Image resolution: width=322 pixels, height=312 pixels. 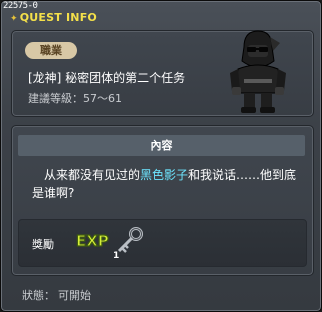 I want to click on exp-icon: EXP, so click(x=92, y=240).